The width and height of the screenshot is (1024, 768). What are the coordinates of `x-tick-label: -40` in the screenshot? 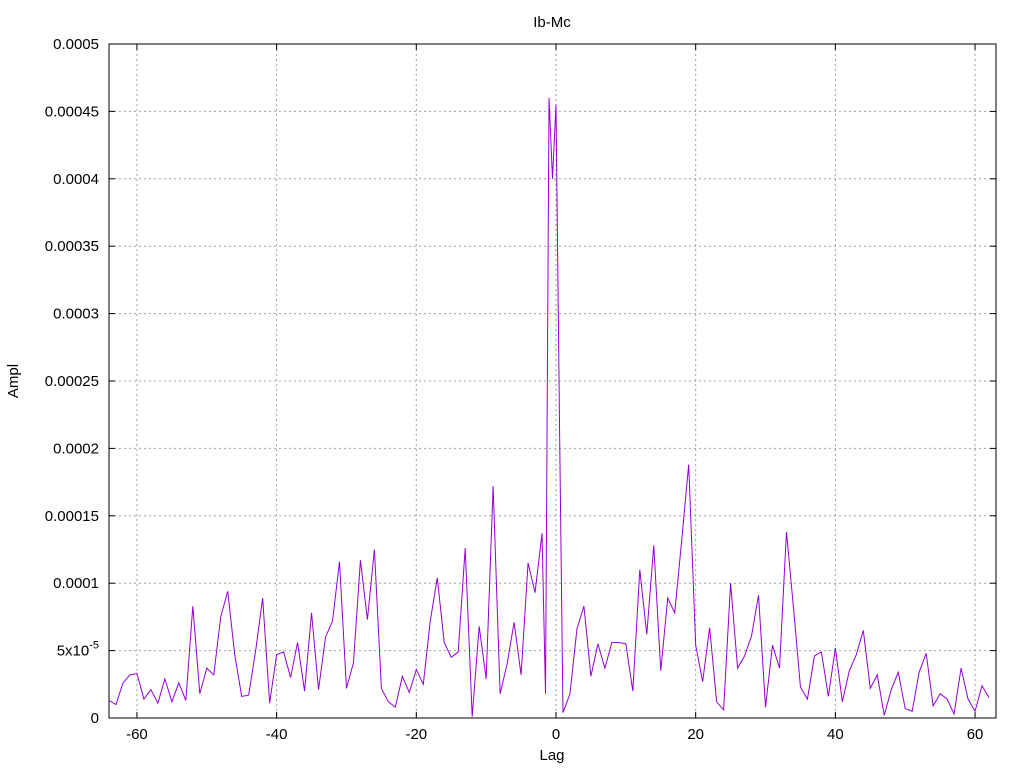 It's located at (277, 734).